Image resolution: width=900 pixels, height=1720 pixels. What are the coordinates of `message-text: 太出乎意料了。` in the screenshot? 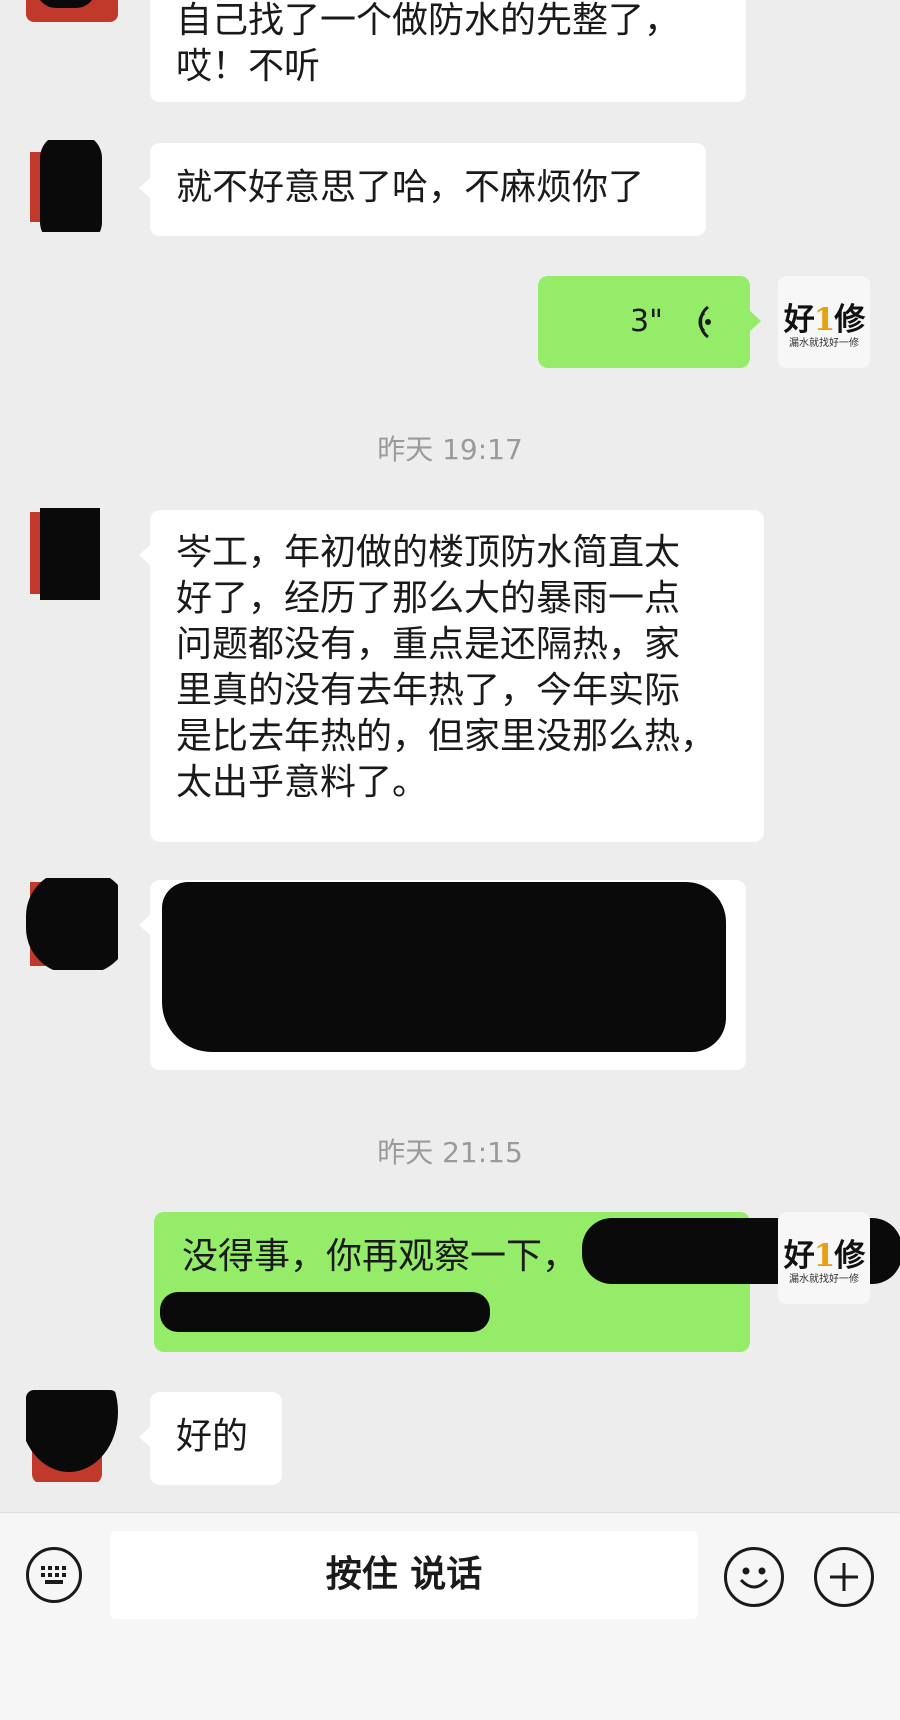 It's located at (302, 782).